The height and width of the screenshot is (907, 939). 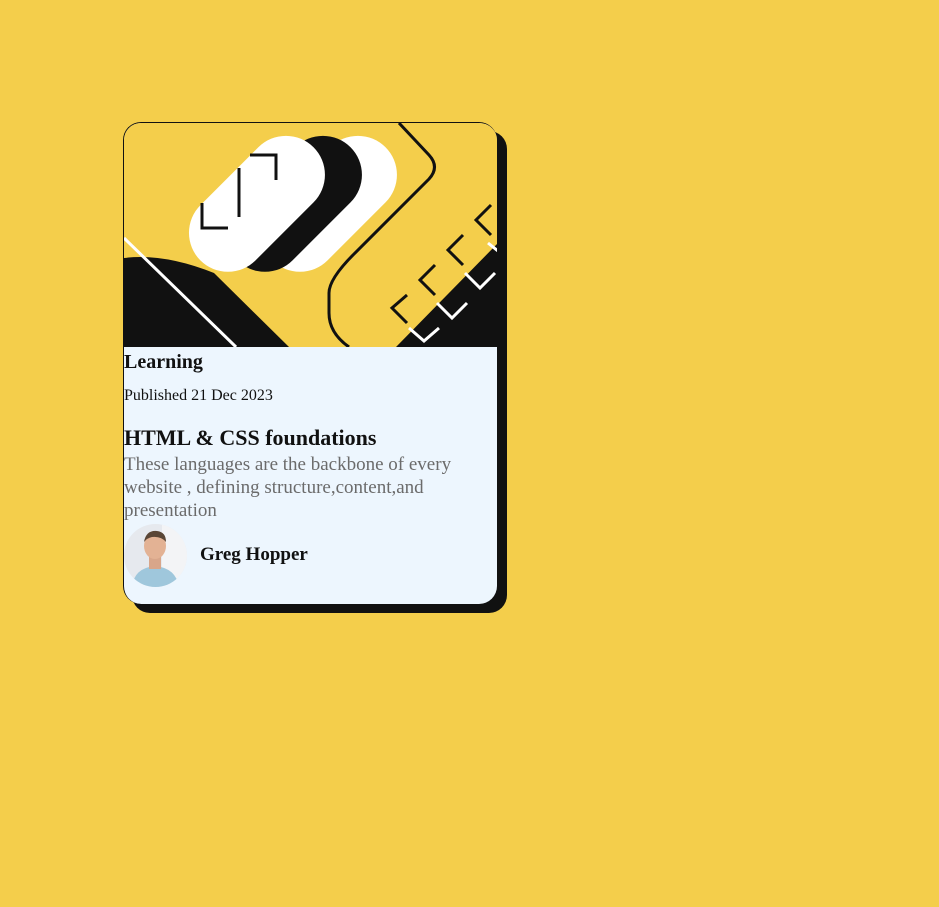 What do you see at coordinates (163, 362) in the screenshot?
I see `card-category: Learning` at bounding box center [163, 362].